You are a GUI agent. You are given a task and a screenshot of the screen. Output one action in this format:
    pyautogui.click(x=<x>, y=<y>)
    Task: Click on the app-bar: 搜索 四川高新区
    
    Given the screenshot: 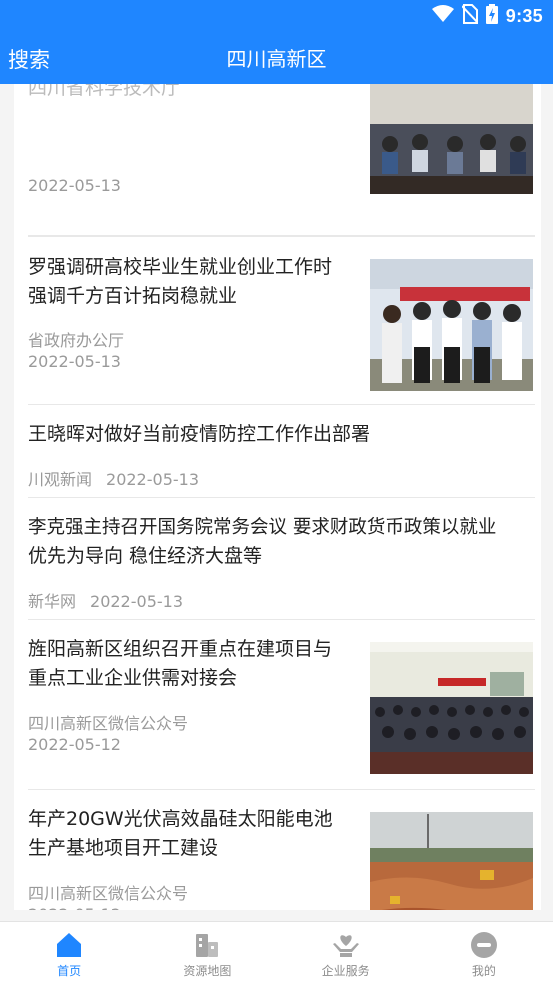 What is the action you would take?
    pyautogui.click(x=276, y=58)
    